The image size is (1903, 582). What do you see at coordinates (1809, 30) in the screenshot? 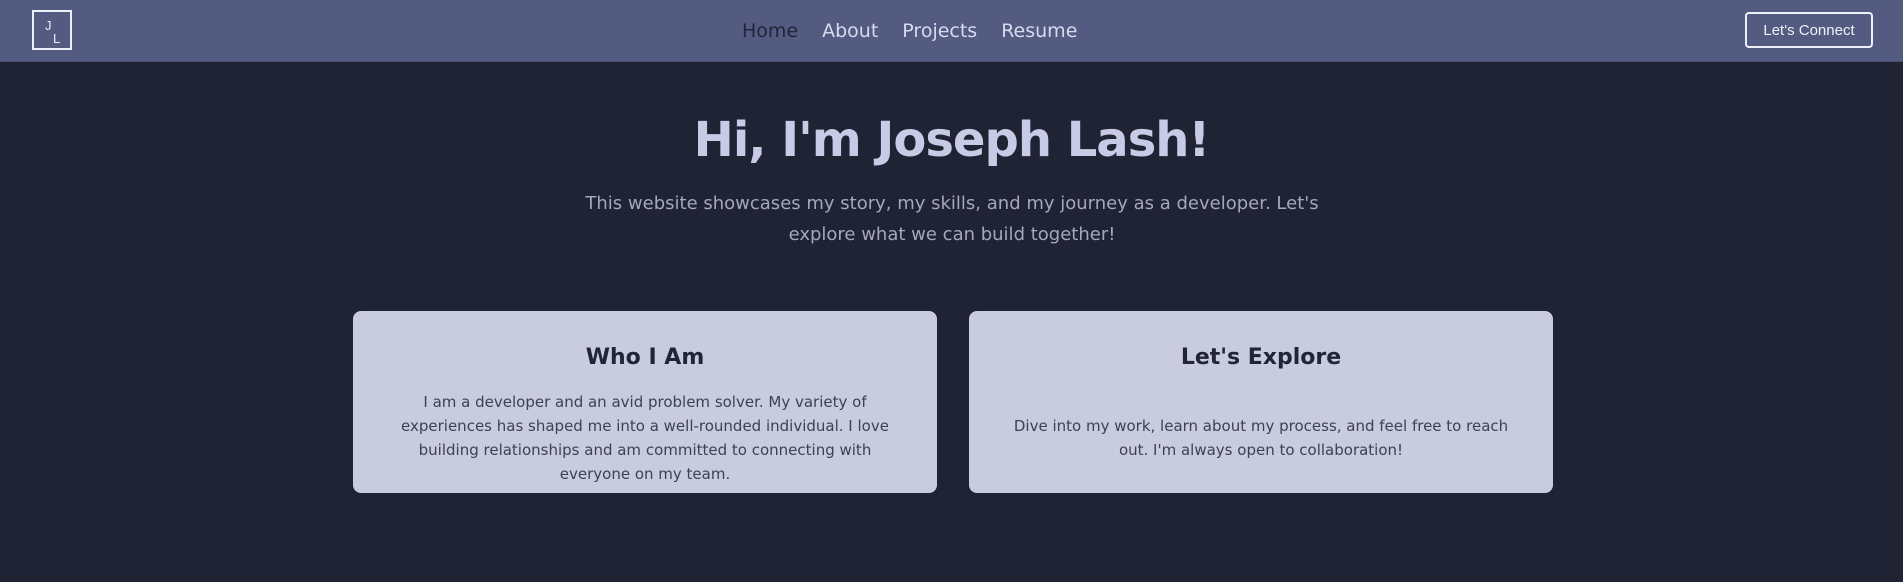
I see `lets-connect-button: Let's Connect` at bounding box center [1809, 30].